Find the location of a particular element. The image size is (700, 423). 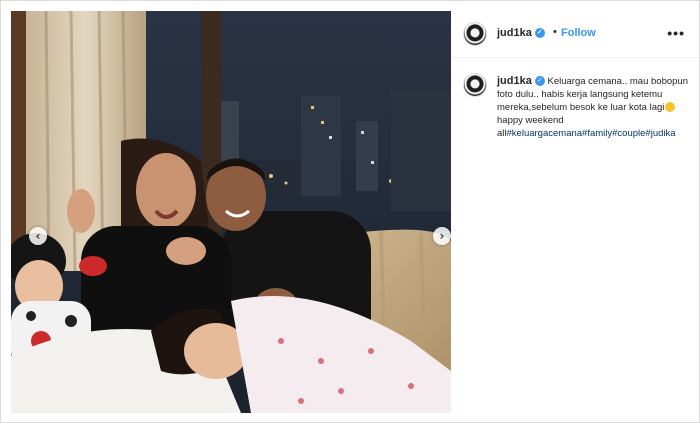

next-photo-button: › is located at coordinates (442, 236).